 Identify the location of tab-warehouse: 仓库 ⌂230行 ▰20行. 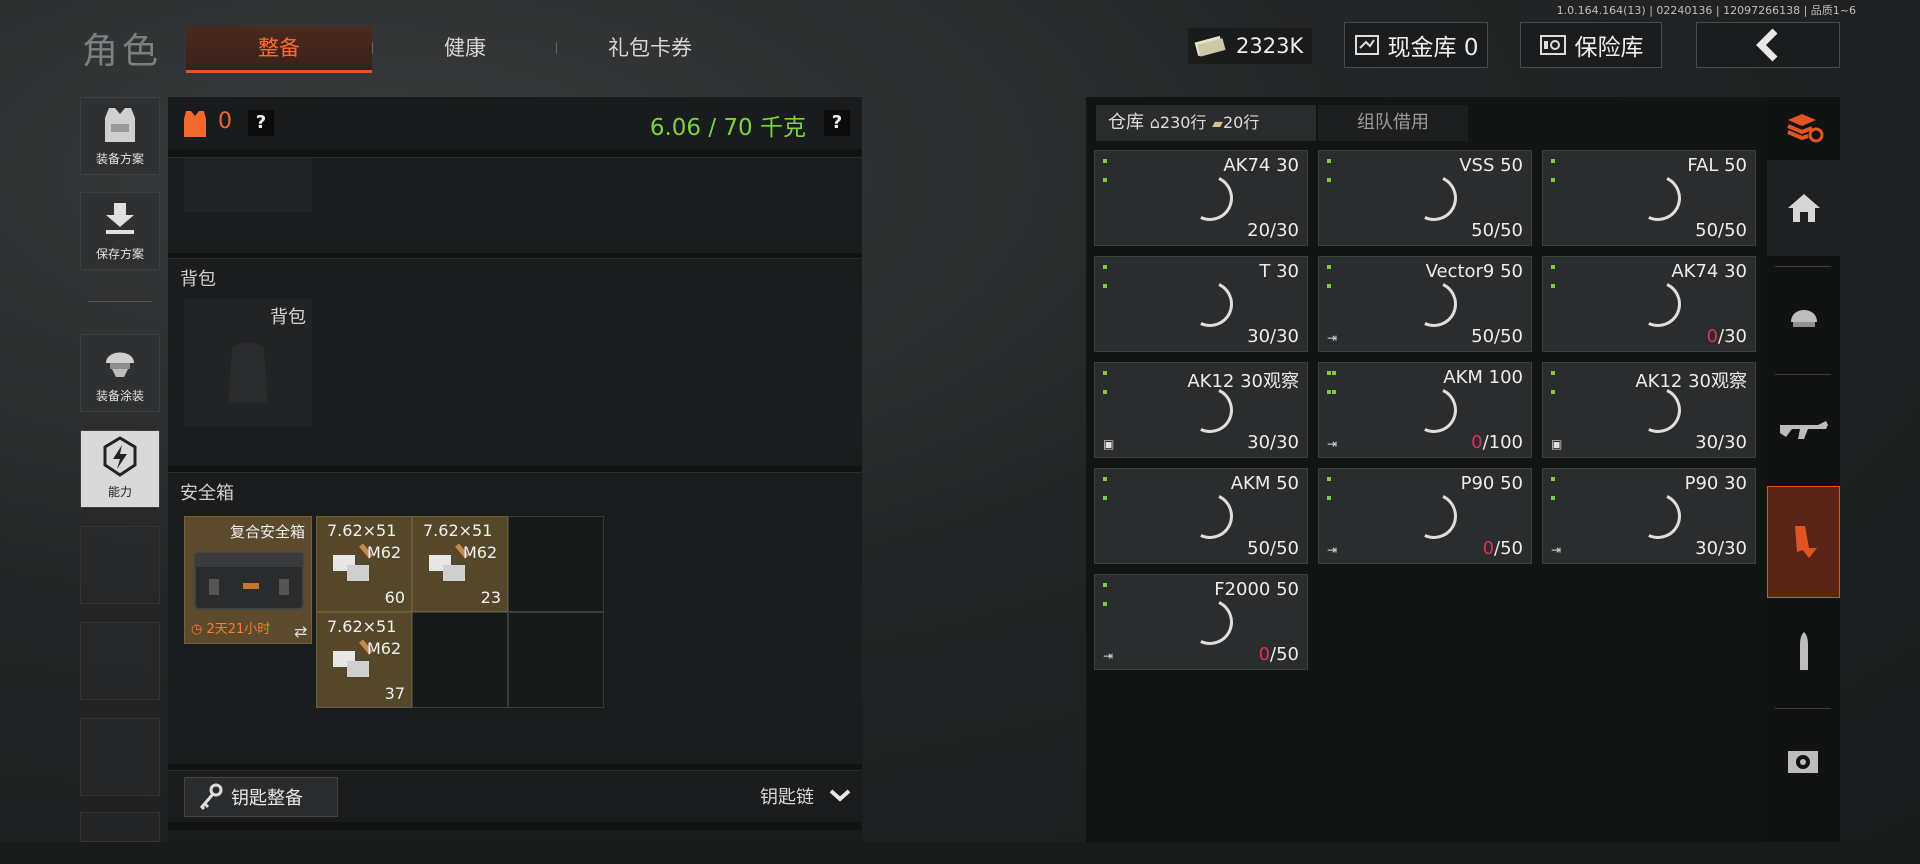
(1206, 123).